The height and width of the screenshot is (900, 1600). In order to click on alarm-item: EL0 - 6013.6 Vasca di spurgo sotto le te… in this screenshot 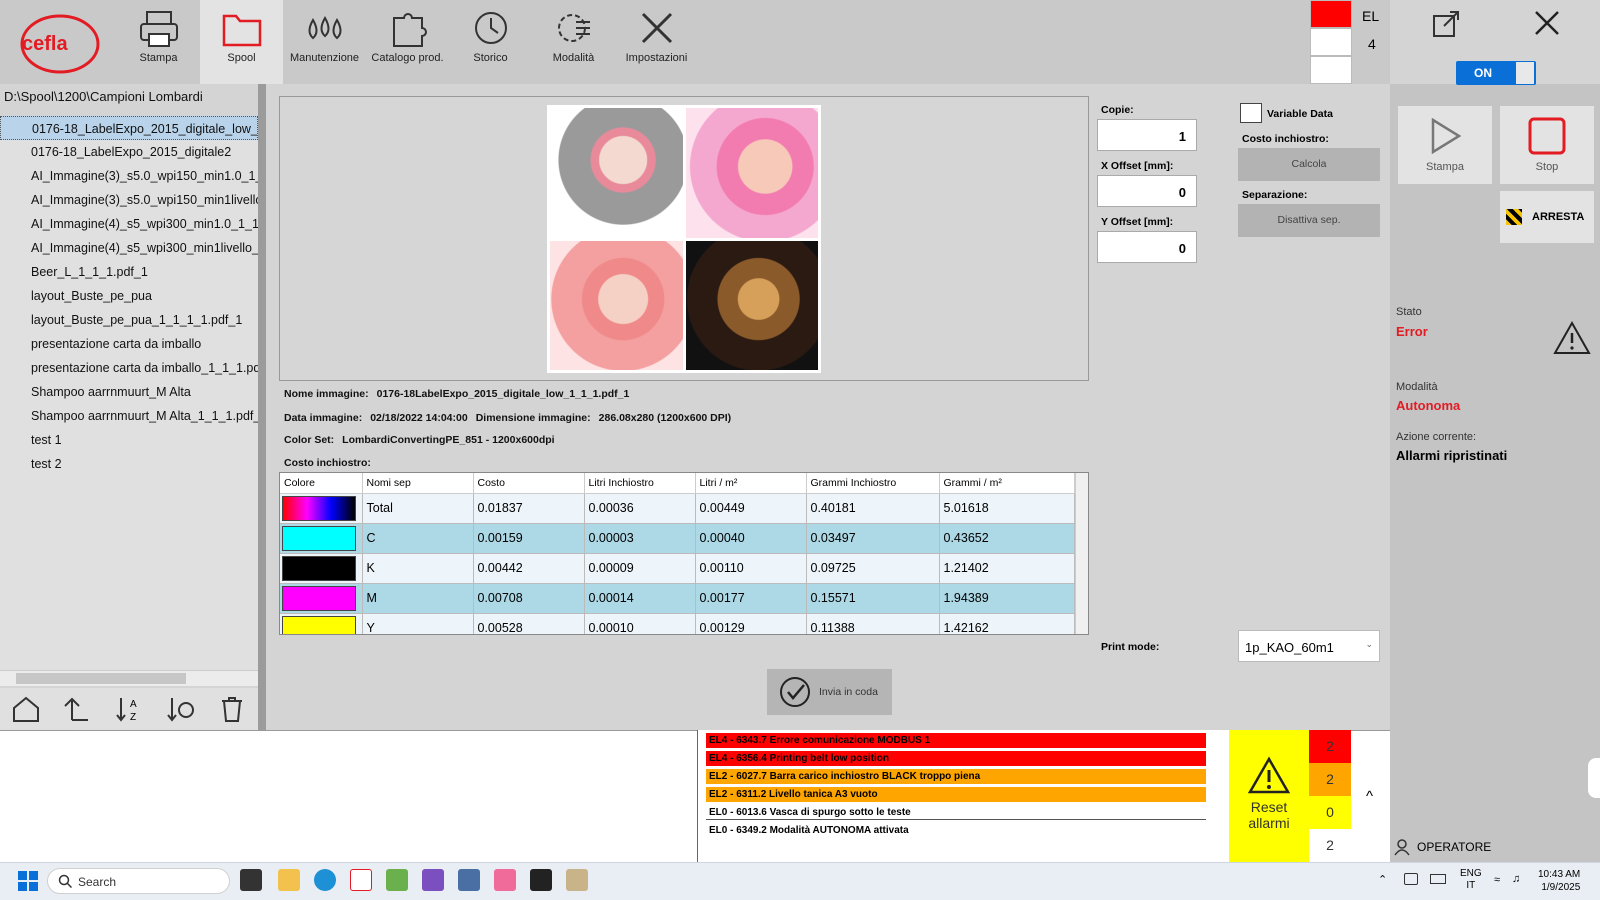, I will do `click(956, 812)`.